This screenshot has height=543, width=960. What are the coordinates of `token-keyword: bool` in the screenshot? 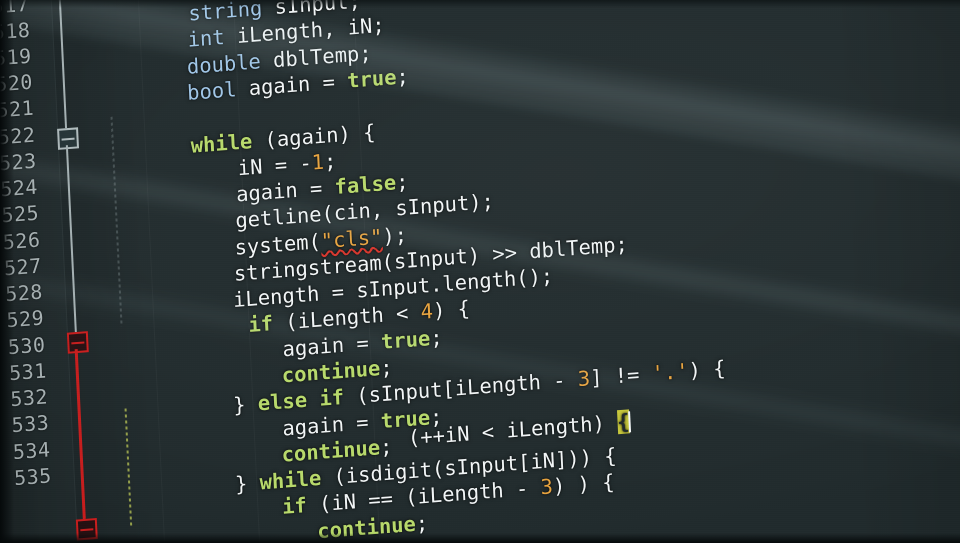 It's located at (212, 91).